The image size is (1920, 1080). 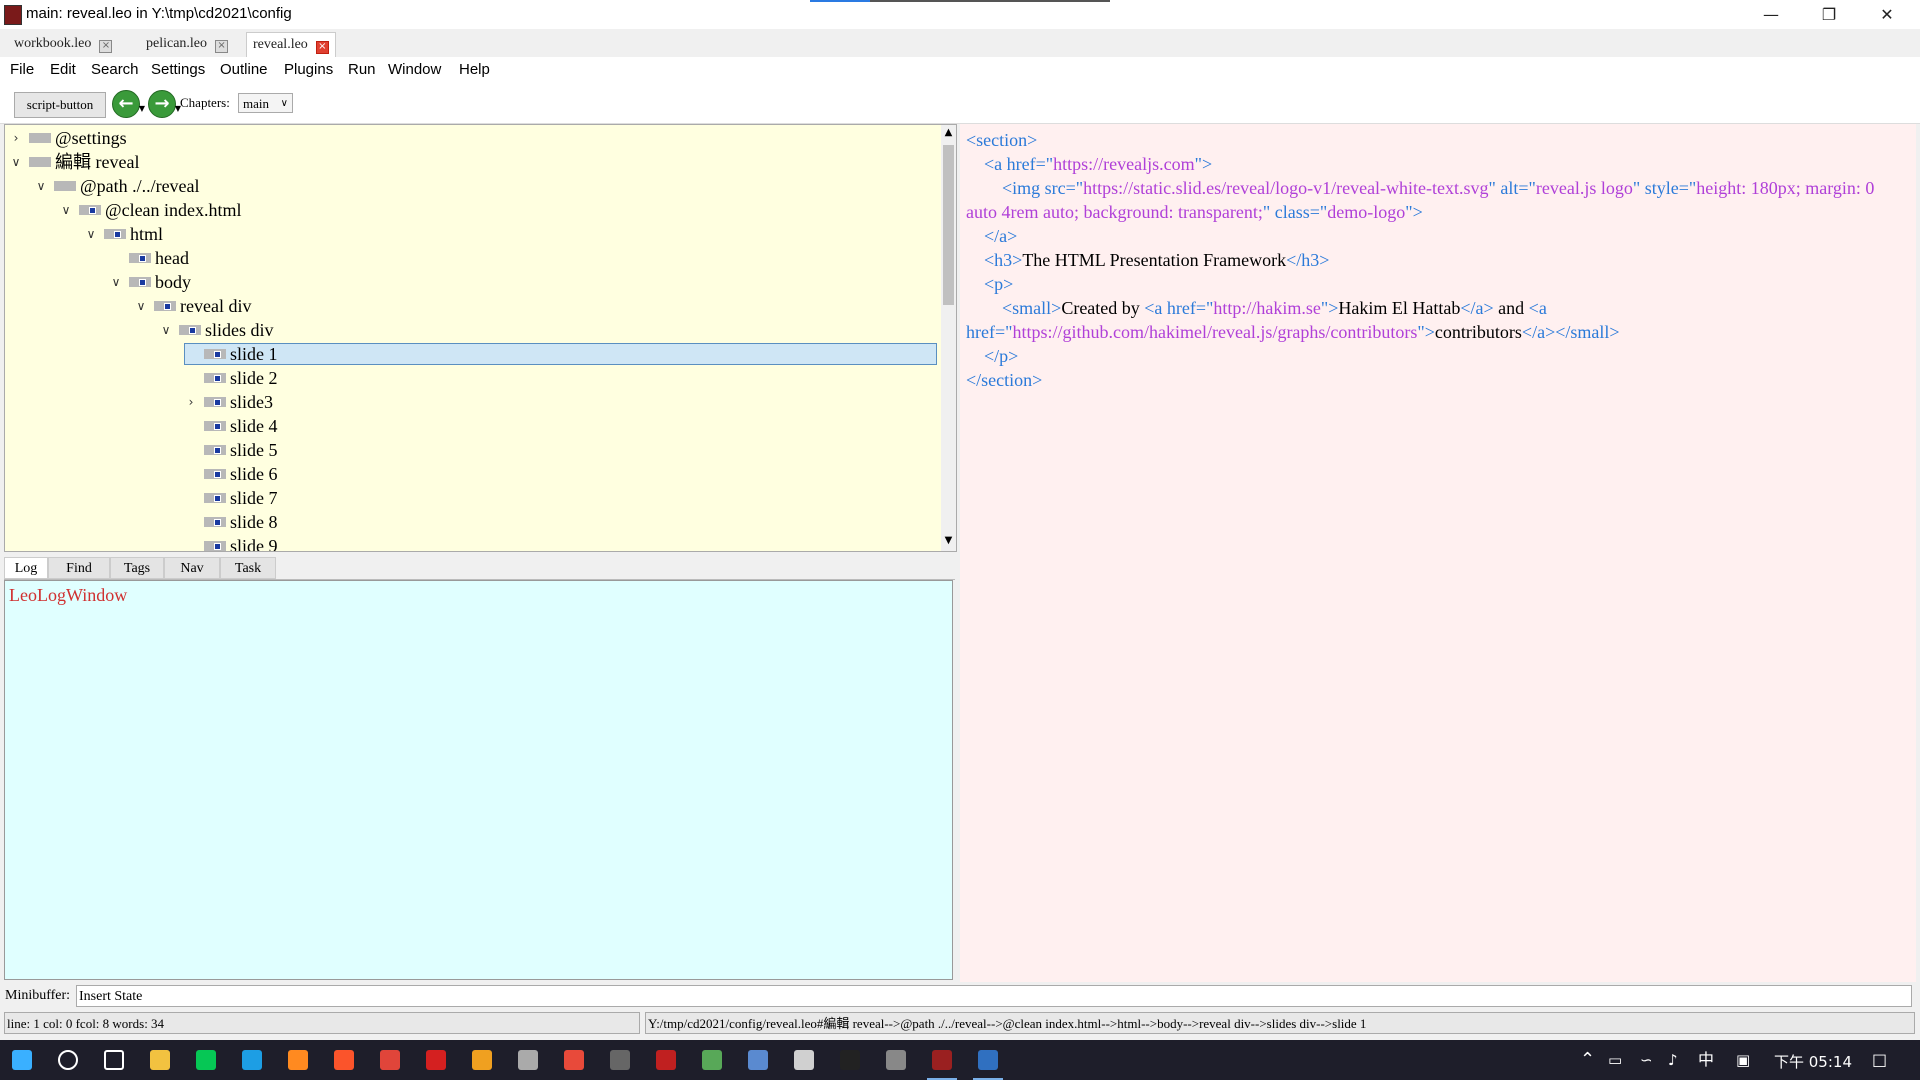 I want to click on body-line: </section>, so click(x=1436, y=380).